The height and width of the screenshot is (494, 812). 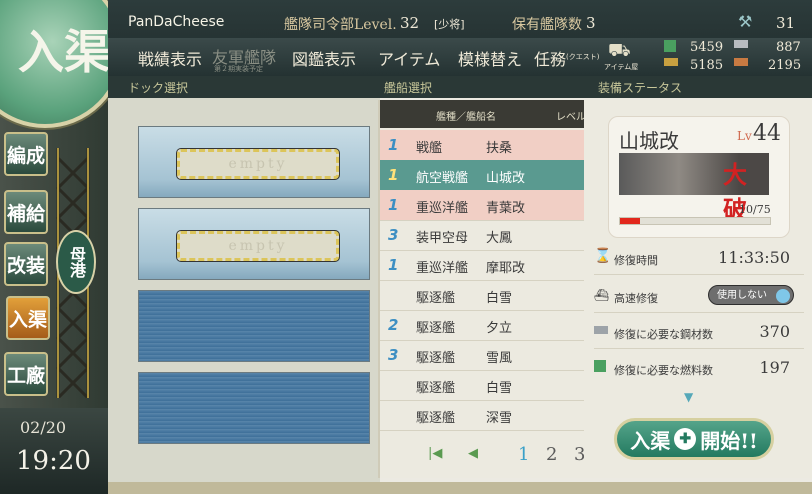 What do you see at coordinates (408, 88) in the screenshot?
I see `section-ship-select: 艦船選択` at bounding box center [408, 88].